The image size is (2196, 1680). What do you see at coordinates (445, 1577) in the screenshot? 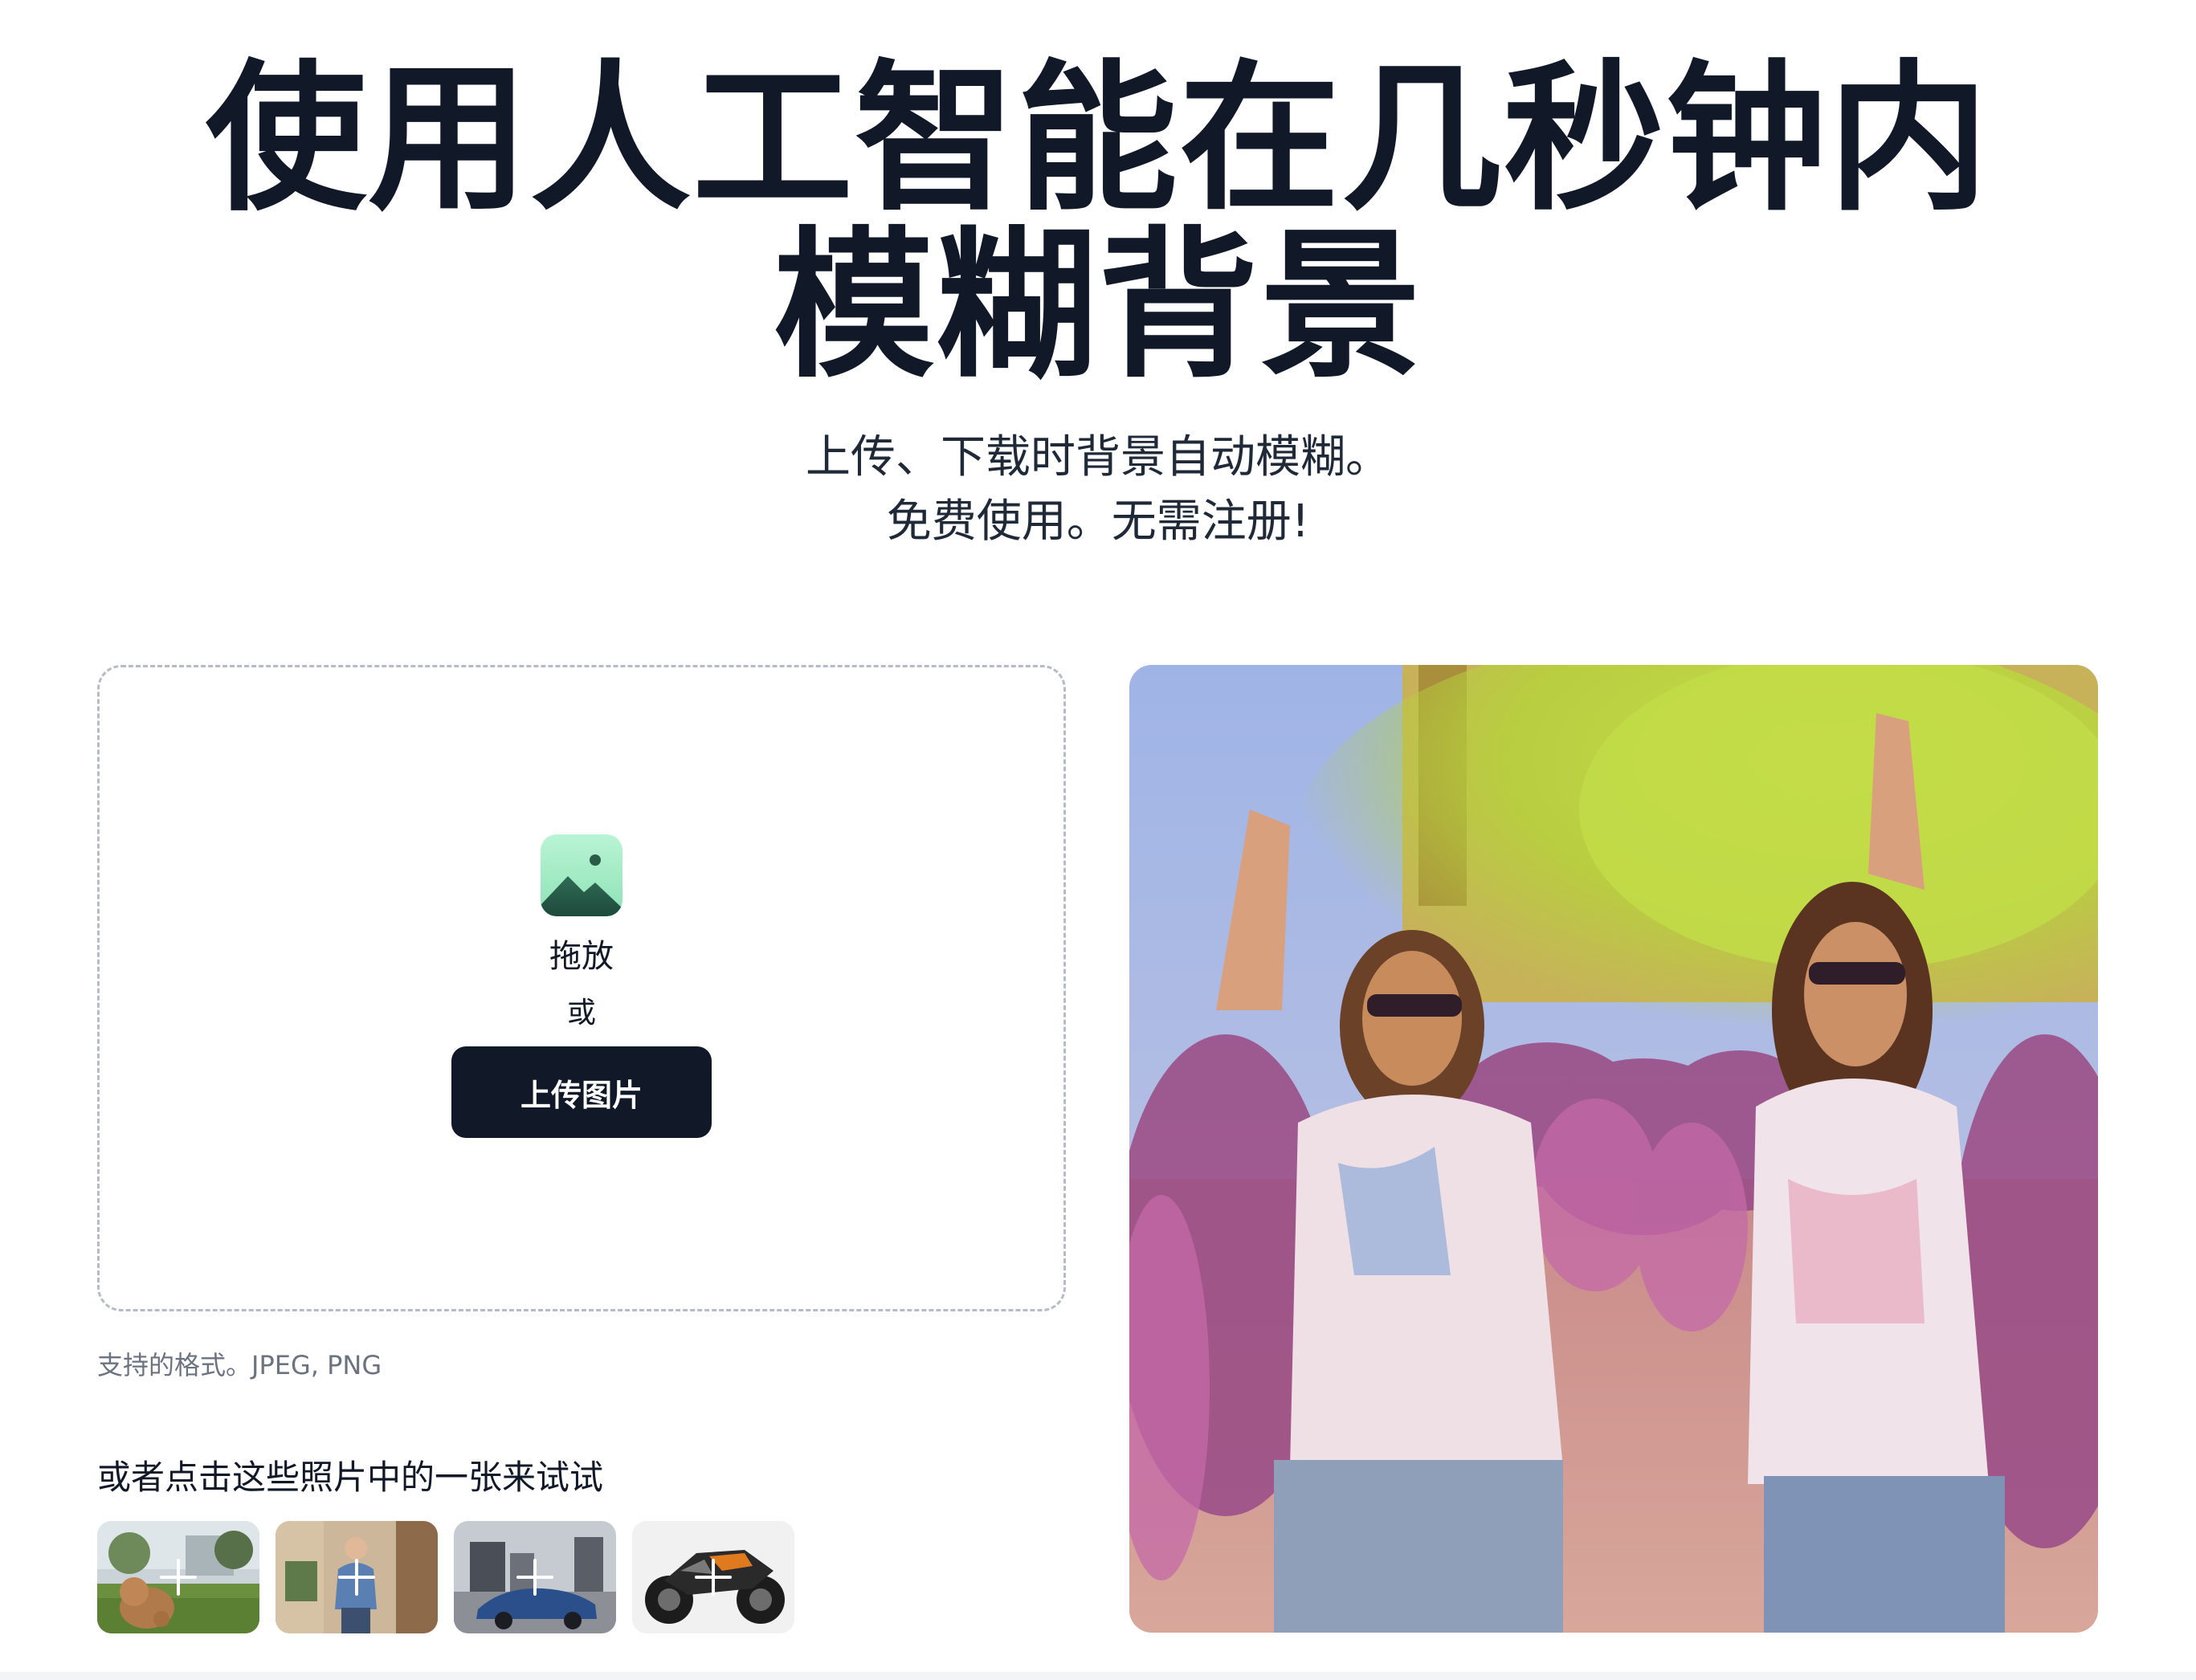
I see `sample-photos` at bounding box center [445, 1577].